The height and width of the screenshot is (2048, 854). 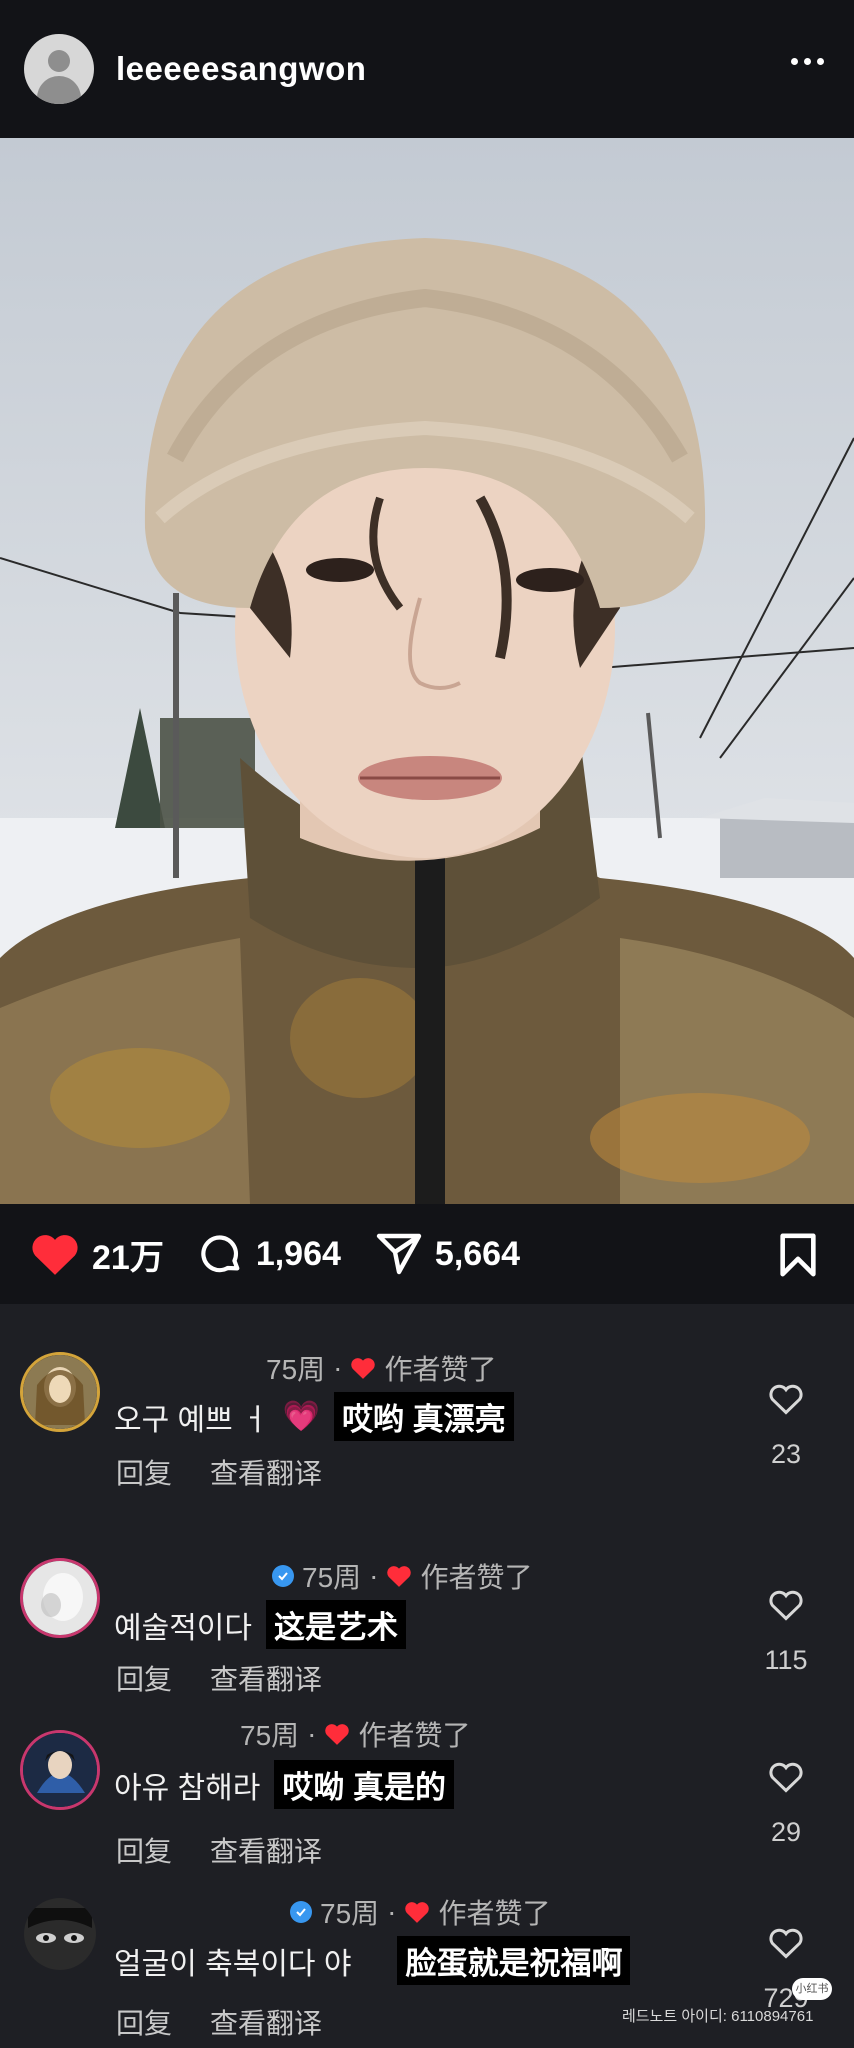 I want to click on action-bar: 21万 1,964 5,664, so click(x=427, y=1254).